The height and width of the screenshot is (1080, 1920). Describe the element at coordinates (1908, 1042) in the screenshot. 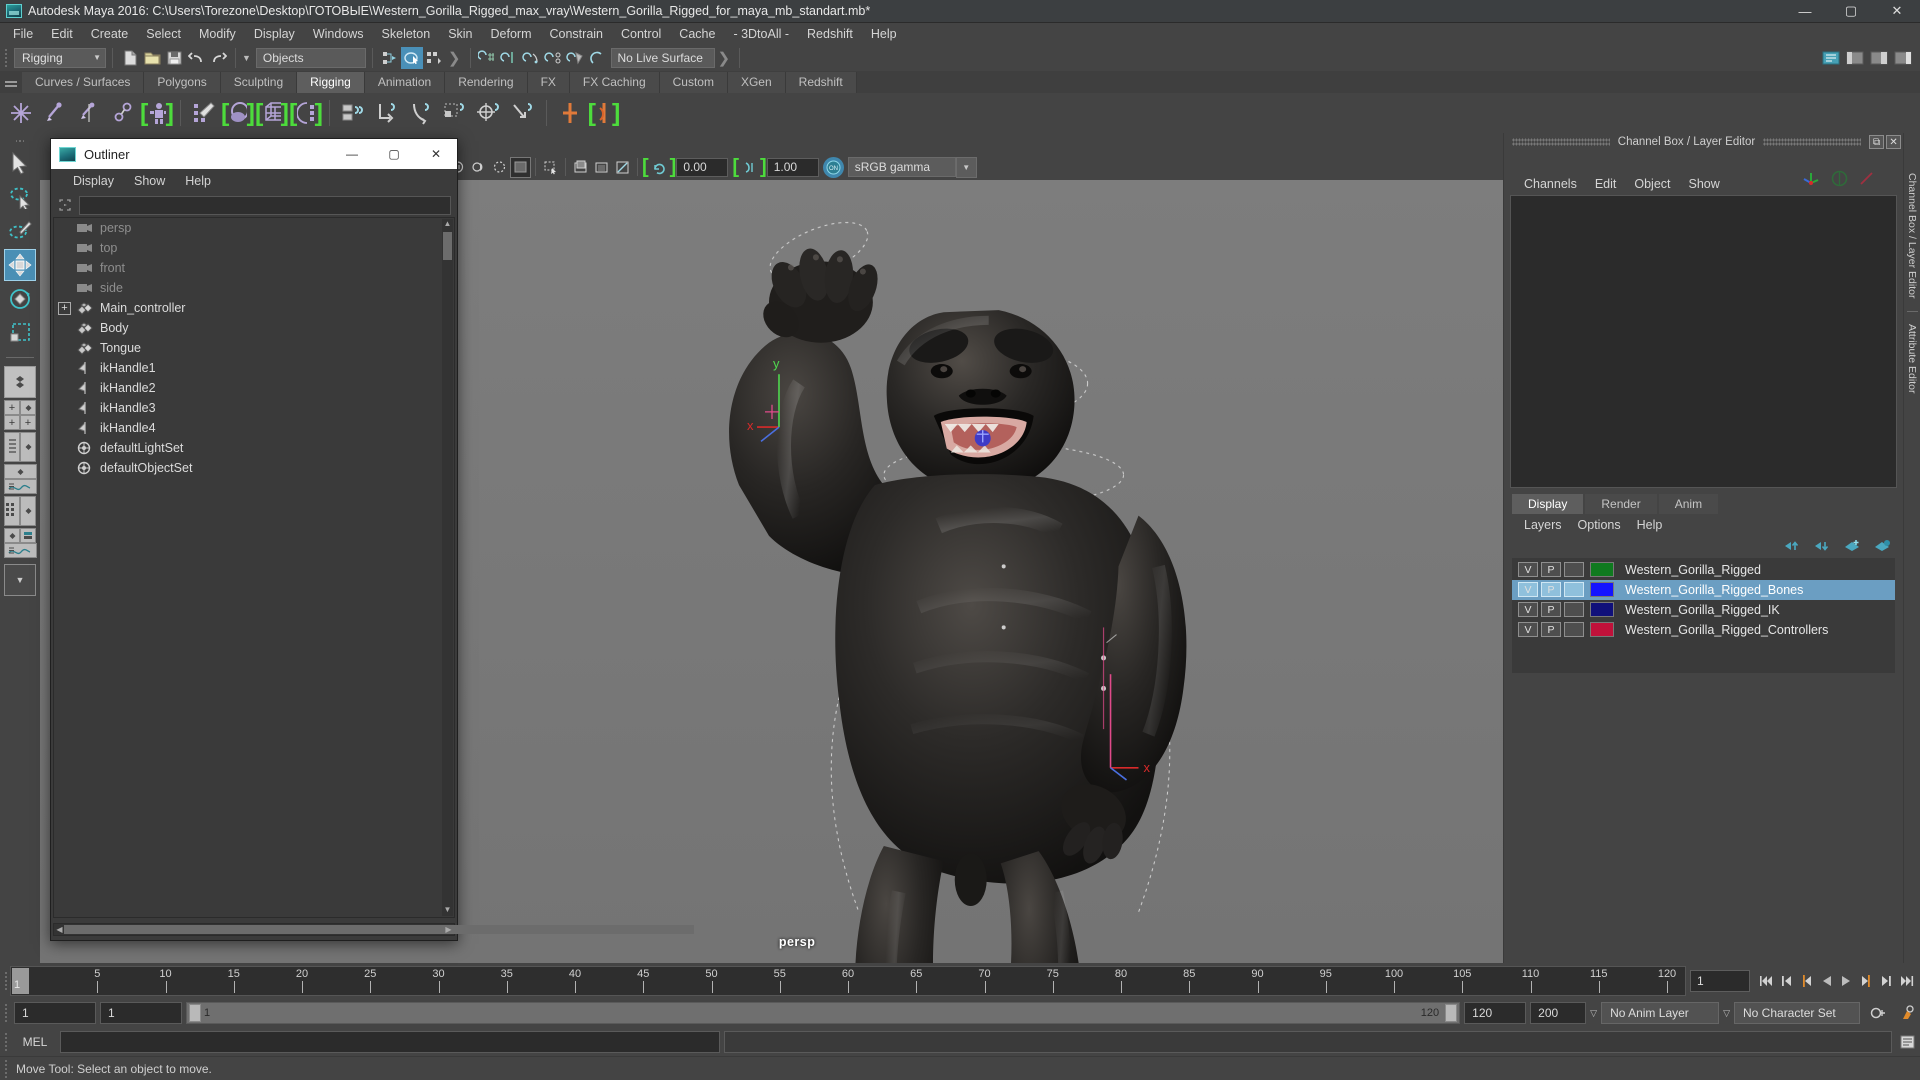

I see `script-editor-icon` at that location.